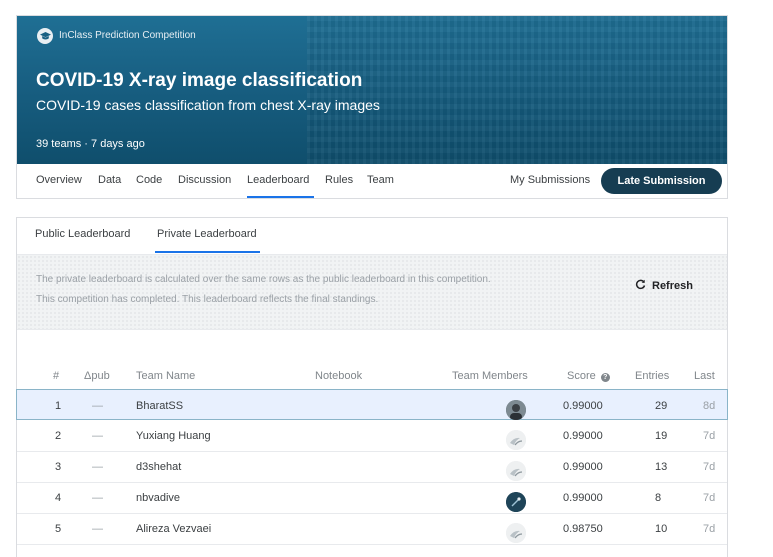  Describe the element at coordinates (605, 377) in the screenshot. I see `help-circle-icon: ?` at that location.